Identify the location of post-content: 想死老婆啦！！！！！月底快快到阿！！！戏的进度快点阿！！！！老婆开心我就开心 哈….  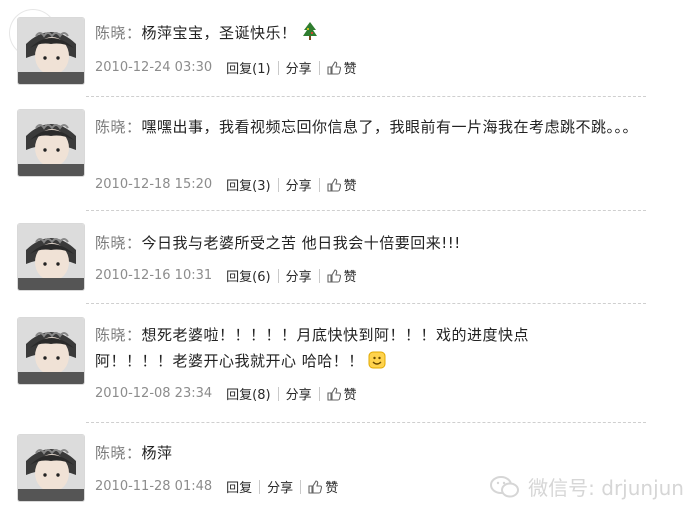
(312, 348).